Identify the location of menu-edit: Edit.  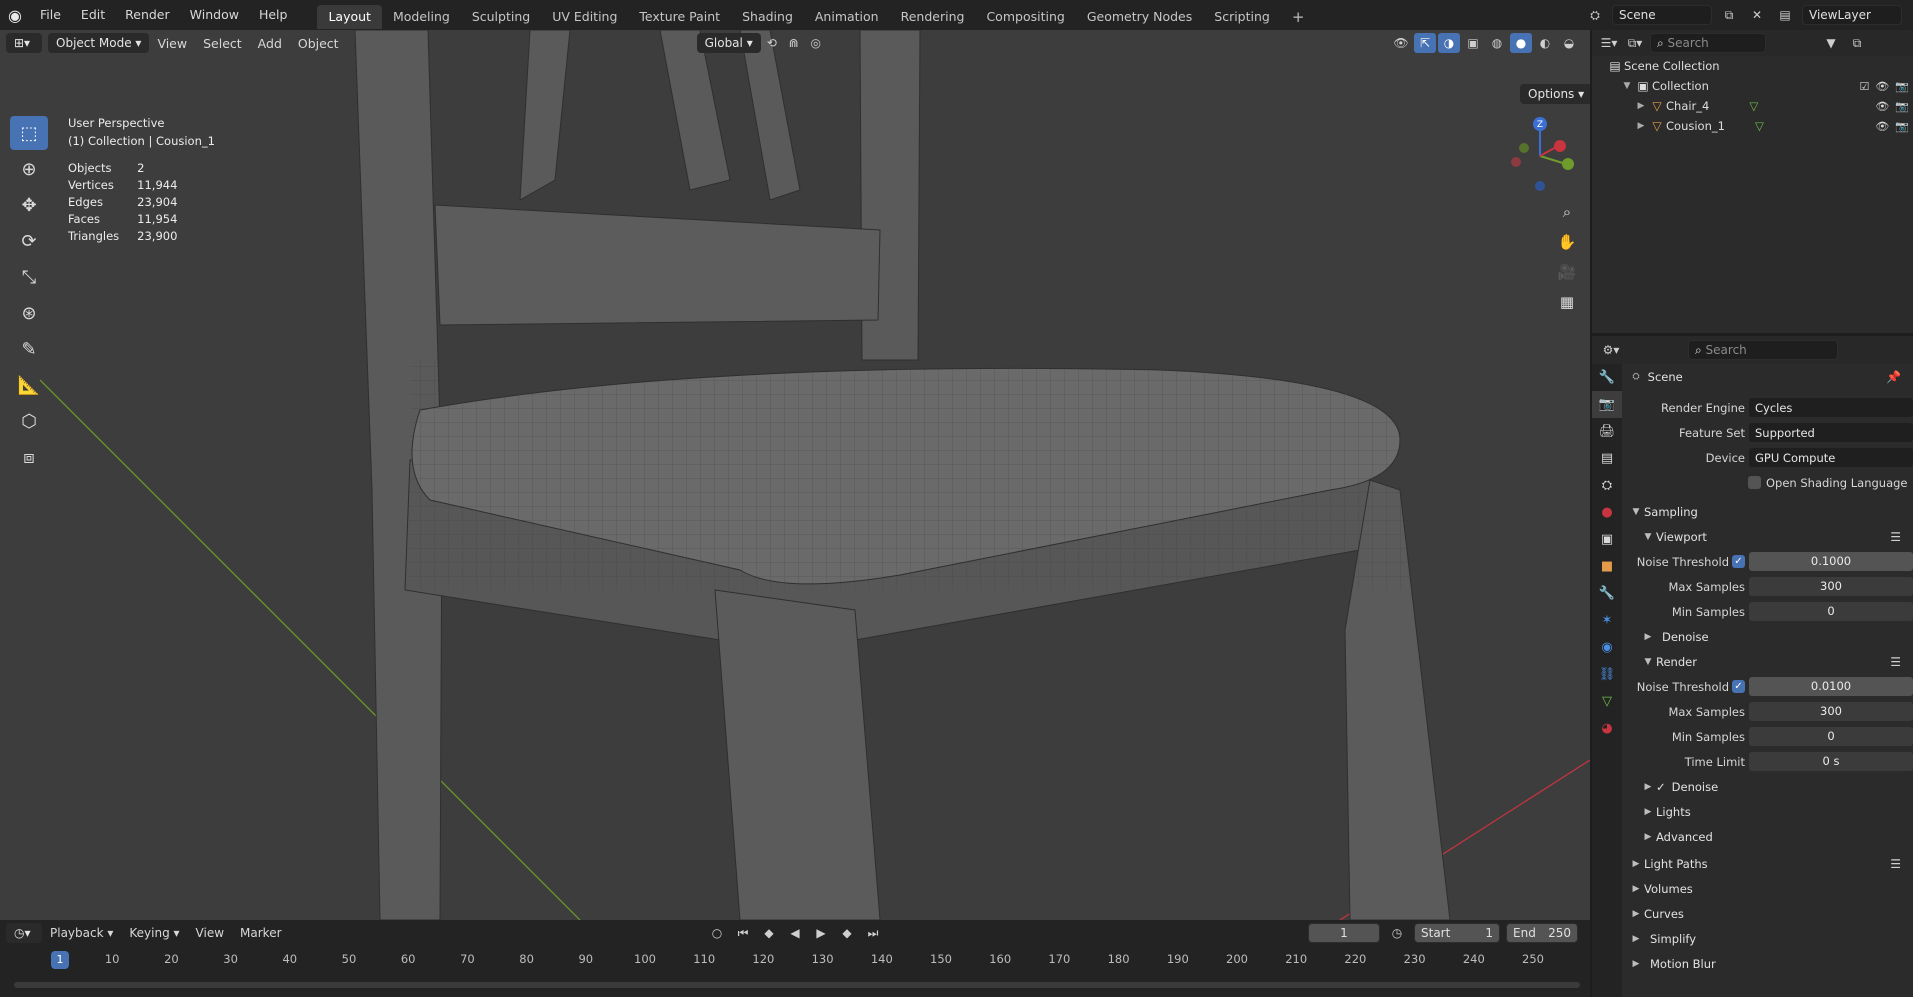
(93, 15).